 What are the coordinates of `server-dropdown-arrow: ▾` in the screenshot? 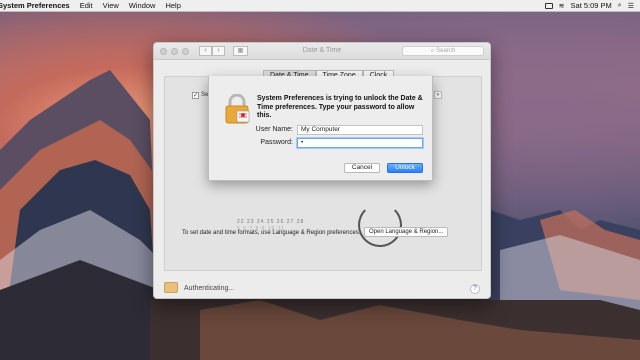 It's located at (438, 95).